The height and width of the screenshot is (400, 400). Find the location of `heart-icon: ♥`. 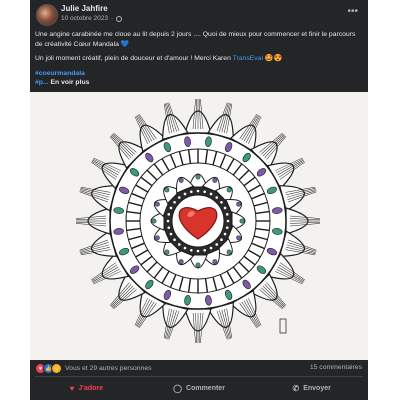

heart-icon: ♥ is located at coordinates (72, 388).